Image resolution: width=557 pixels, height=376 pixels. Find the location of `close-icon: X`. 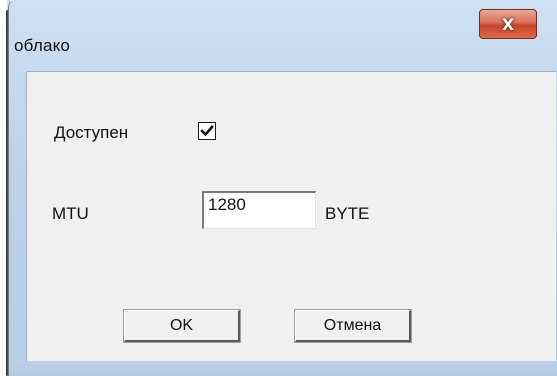

close-icon: X is located at coordinates (508, 24).